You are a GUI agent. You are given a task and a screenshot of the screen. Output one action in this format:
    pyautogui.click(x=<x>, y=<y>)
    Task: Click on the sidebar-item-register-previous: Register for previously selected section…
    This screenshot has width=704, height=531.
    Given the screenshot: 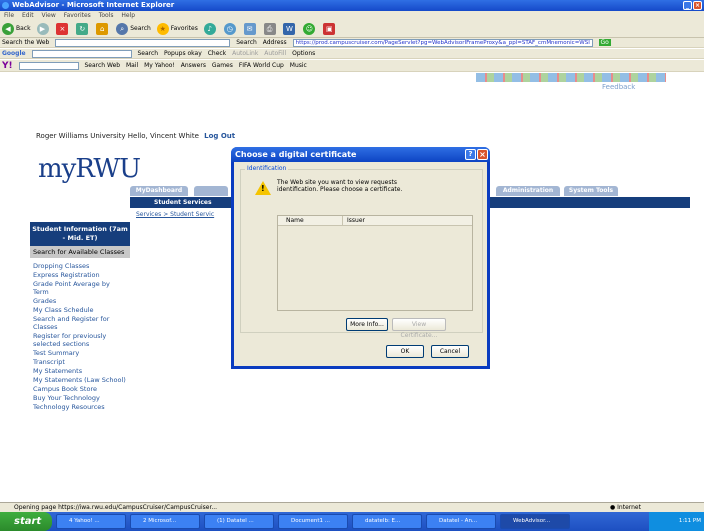 What is the action you would take?
    pyautogui.click(x=80, y=340)
    